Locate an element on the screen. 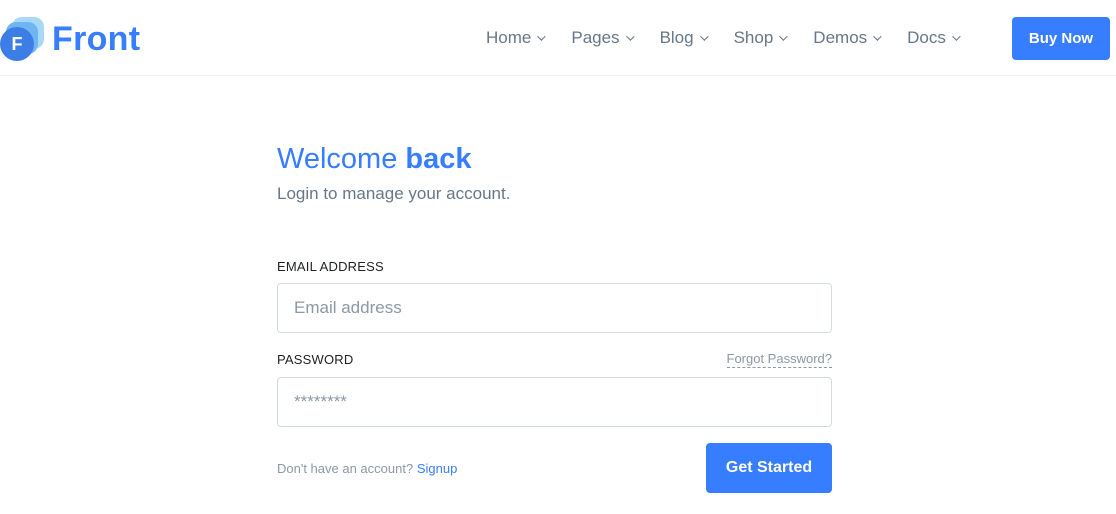 The width and height of the screenshot is (1116, 514). logo-text: Front is located at coordinates (96, 38).